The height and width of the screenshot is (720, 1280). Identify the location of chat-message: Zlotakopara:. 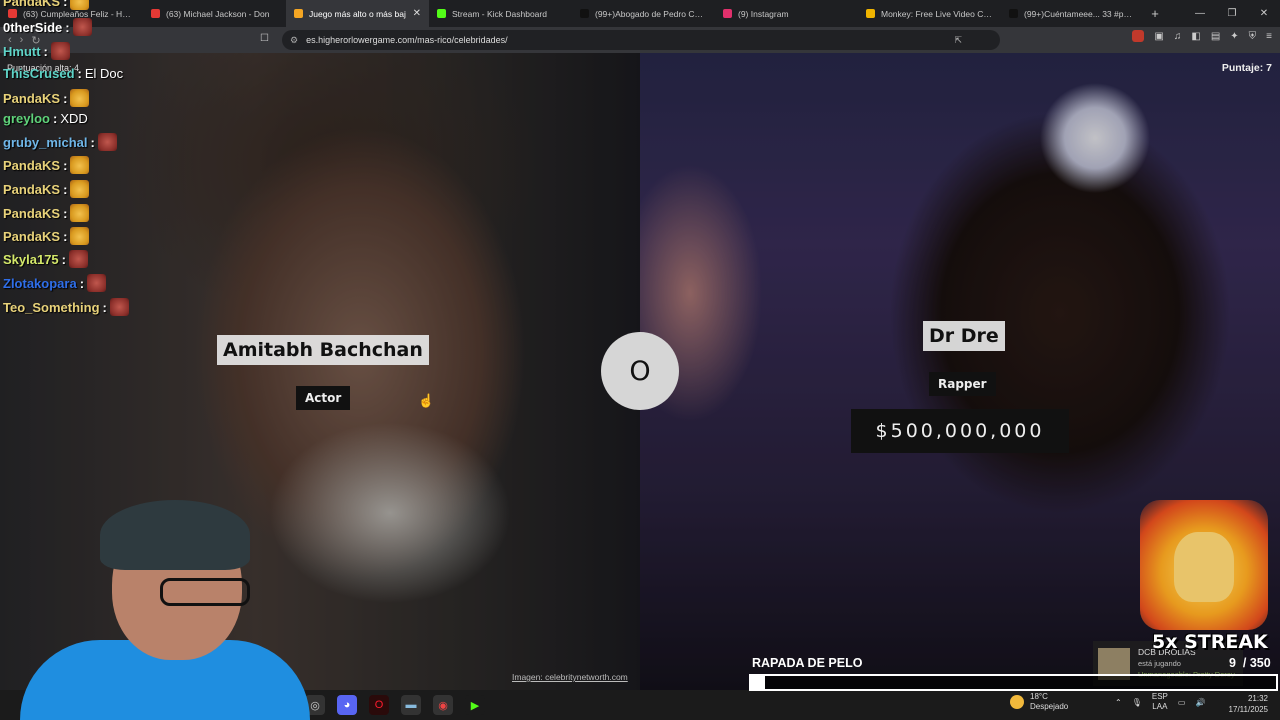
(55, 283).